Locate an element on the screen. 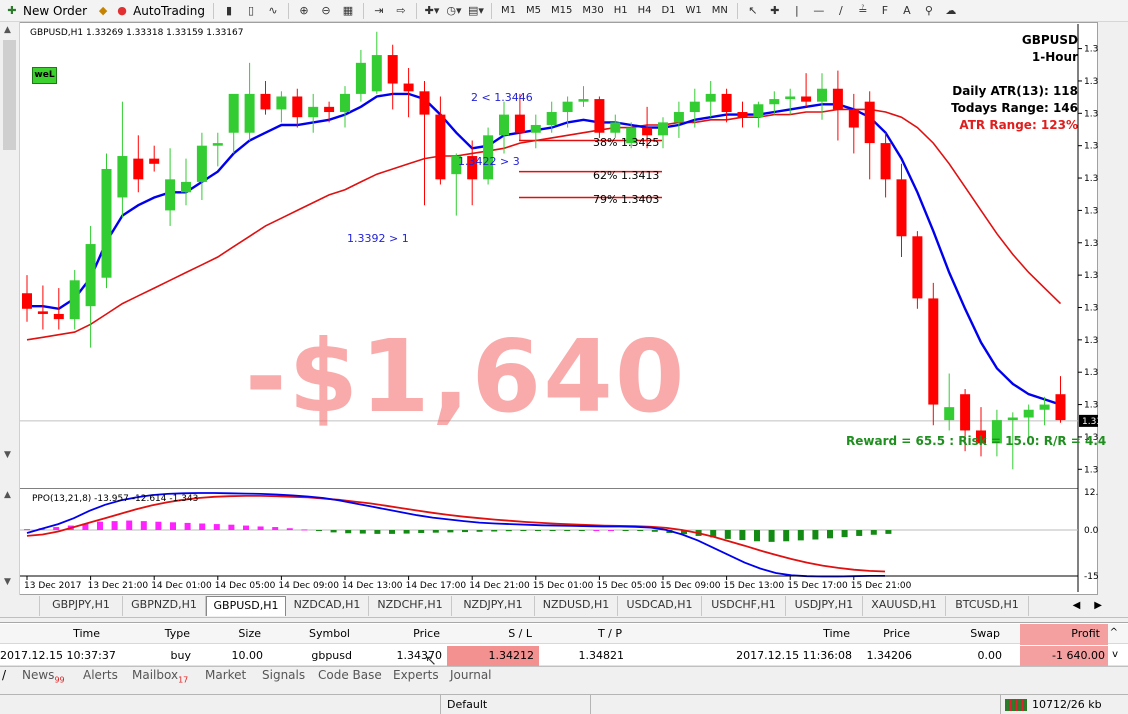 This screenshot has height=714, width=1128. autotrading-button: ◆ ● AutoTrading is located at coordinates (150, 11).